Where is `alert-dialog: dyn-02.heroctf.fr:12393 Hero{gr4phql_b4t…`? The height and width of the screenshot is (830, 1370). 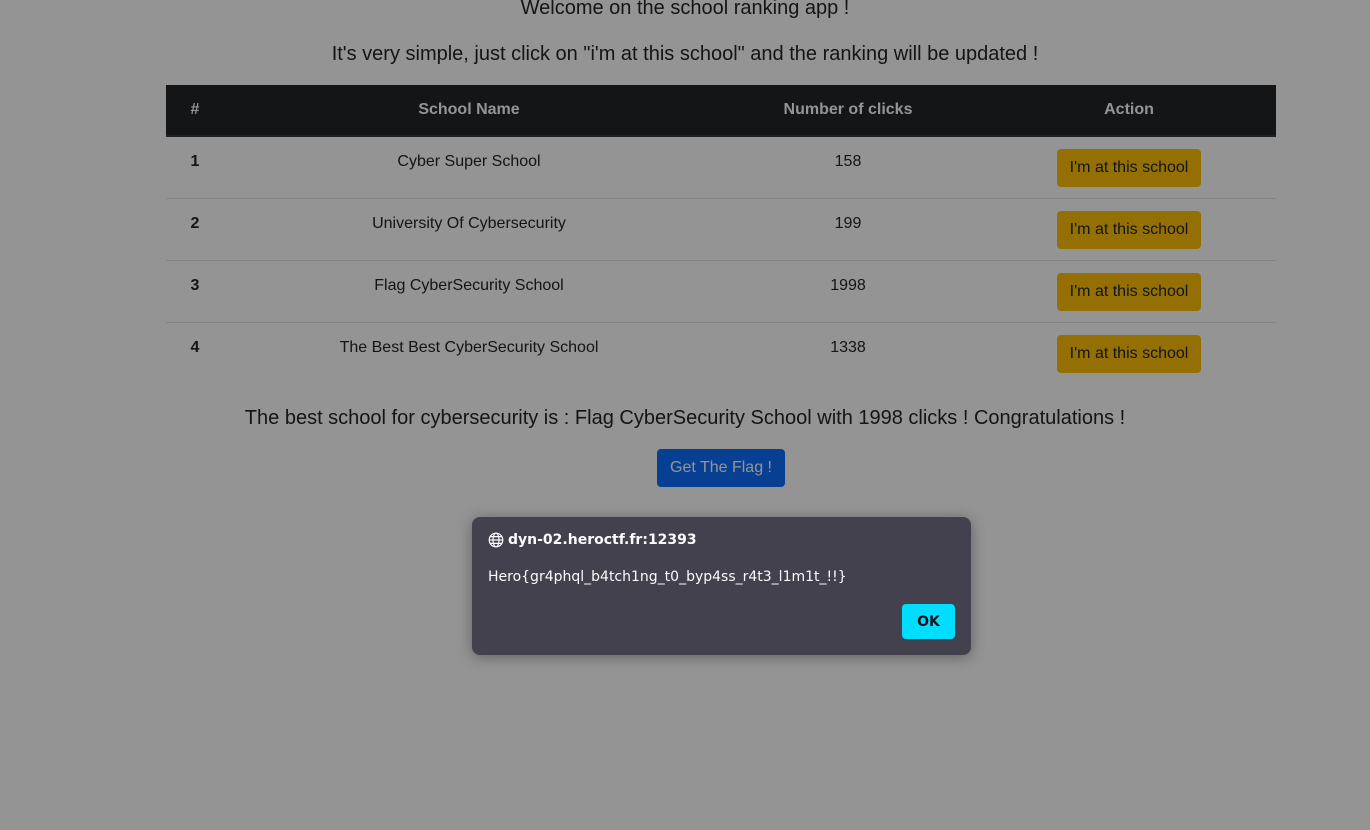
alert-dialog: dyn-02.heroctf.fr:12393 Hero{gr4phql_b4t… is located at coordinates (721, 586).